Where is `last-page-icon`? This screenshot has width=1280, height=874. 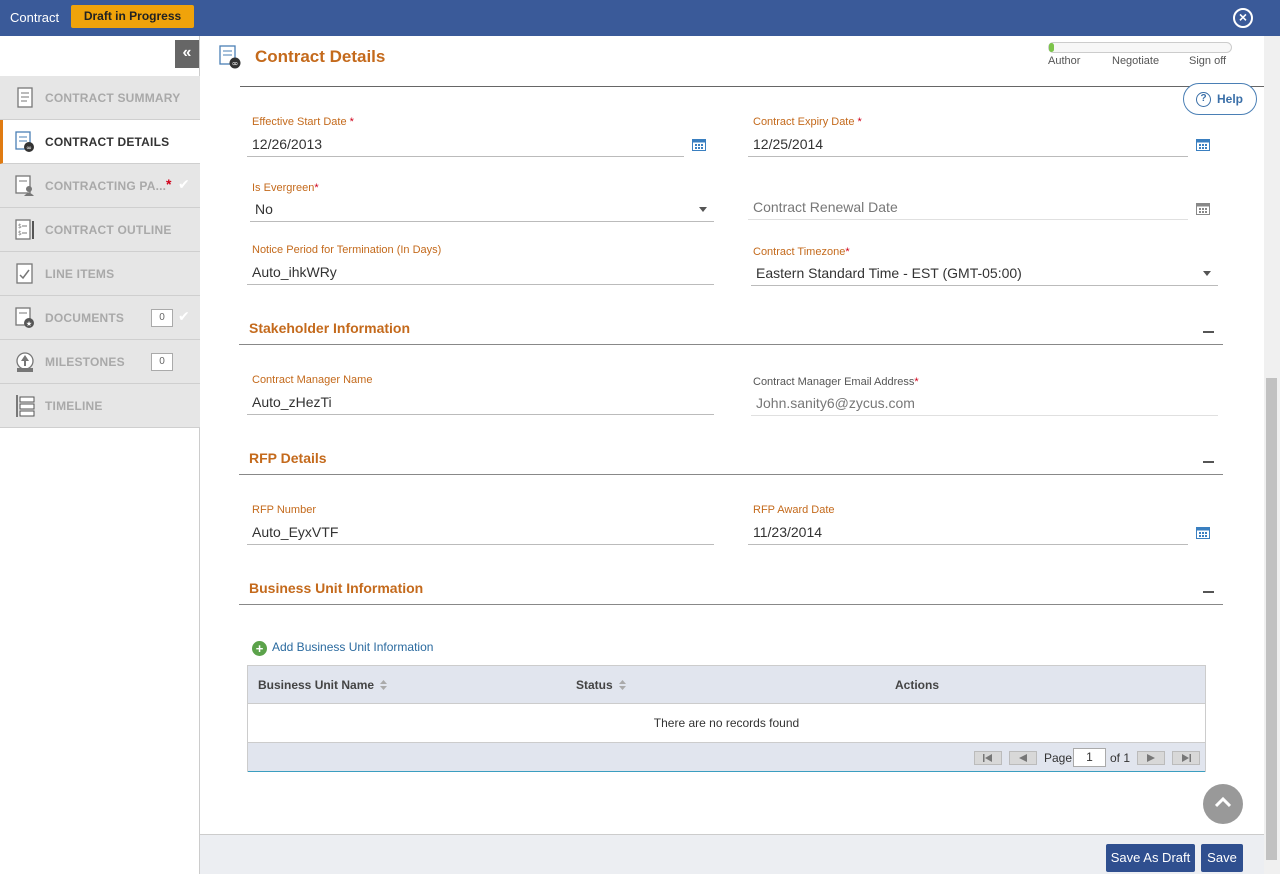
last-page-icon is located at coordinates (1186, 758).